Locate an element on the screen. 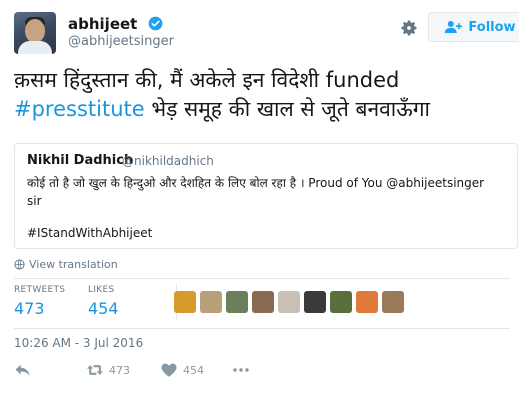 The height and width of the screenshot is (394, 519). tweet-text-after: भेड़ समूह की खाल से जूते बनवाऊँगा is located at coordinates (287, 109).